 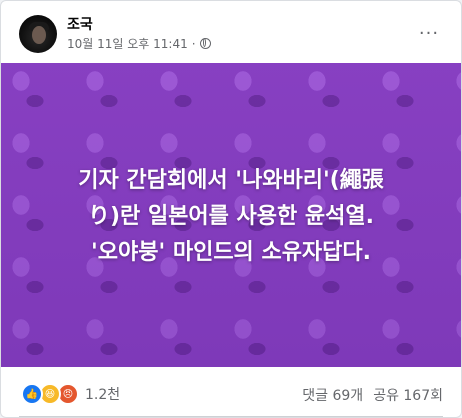 What do you see at coordinates (70, 394) in the screenshot?
I see `reactions-summary: 👍 😆 😠 1.2천` at bounding box center [70, 394].